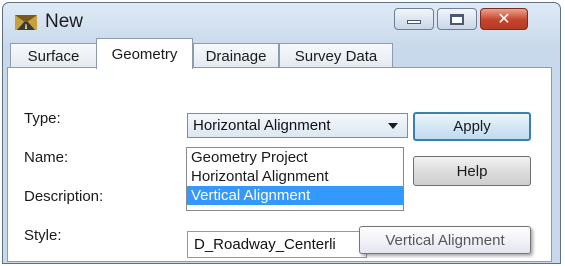 This screenshot has width=565, height=266. I want to click on tab-survey-data: Survey Data, so click(336, 56).